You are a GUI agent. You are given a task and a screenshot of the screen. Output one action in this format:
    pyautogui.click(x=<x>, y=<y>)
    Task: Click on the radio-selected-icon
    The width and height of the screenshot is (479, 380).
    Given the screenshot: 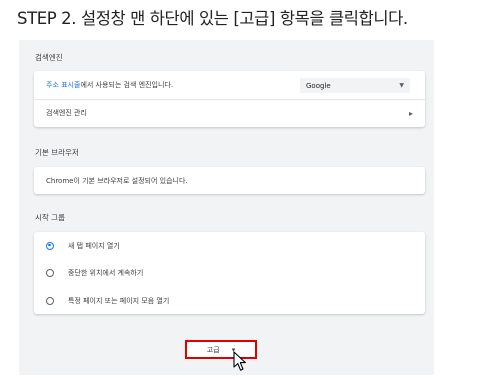 What is the action you would take?
    pyautogui.click(x=50, y=245)
    